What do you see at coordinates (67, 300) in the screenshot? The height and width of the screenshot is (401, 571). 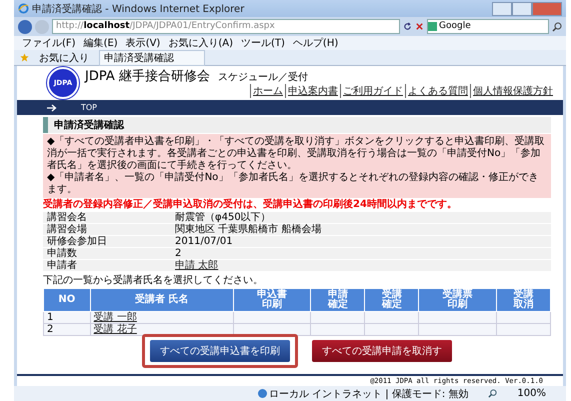 I see `column-header: NO` at bounding box center [67, 300].